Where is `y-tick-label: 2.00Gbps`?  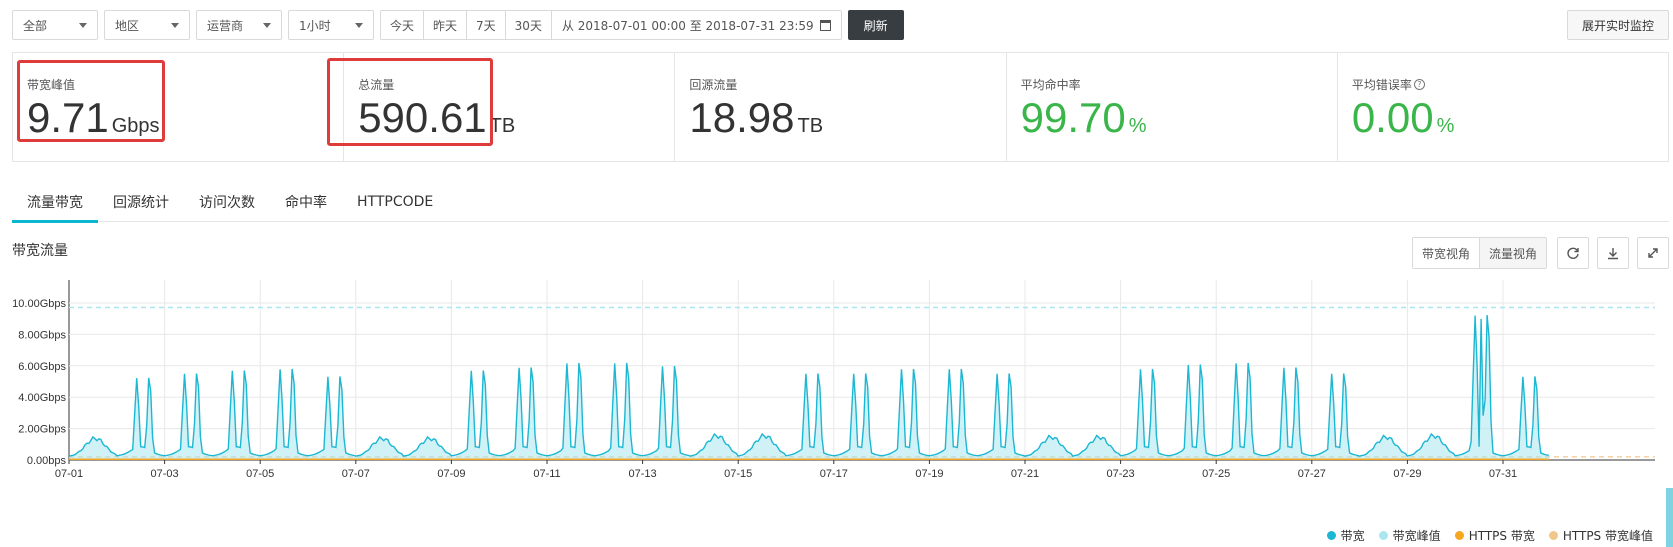 y-tick-label: 2.00Gbps is located at coordinates (42, 430).